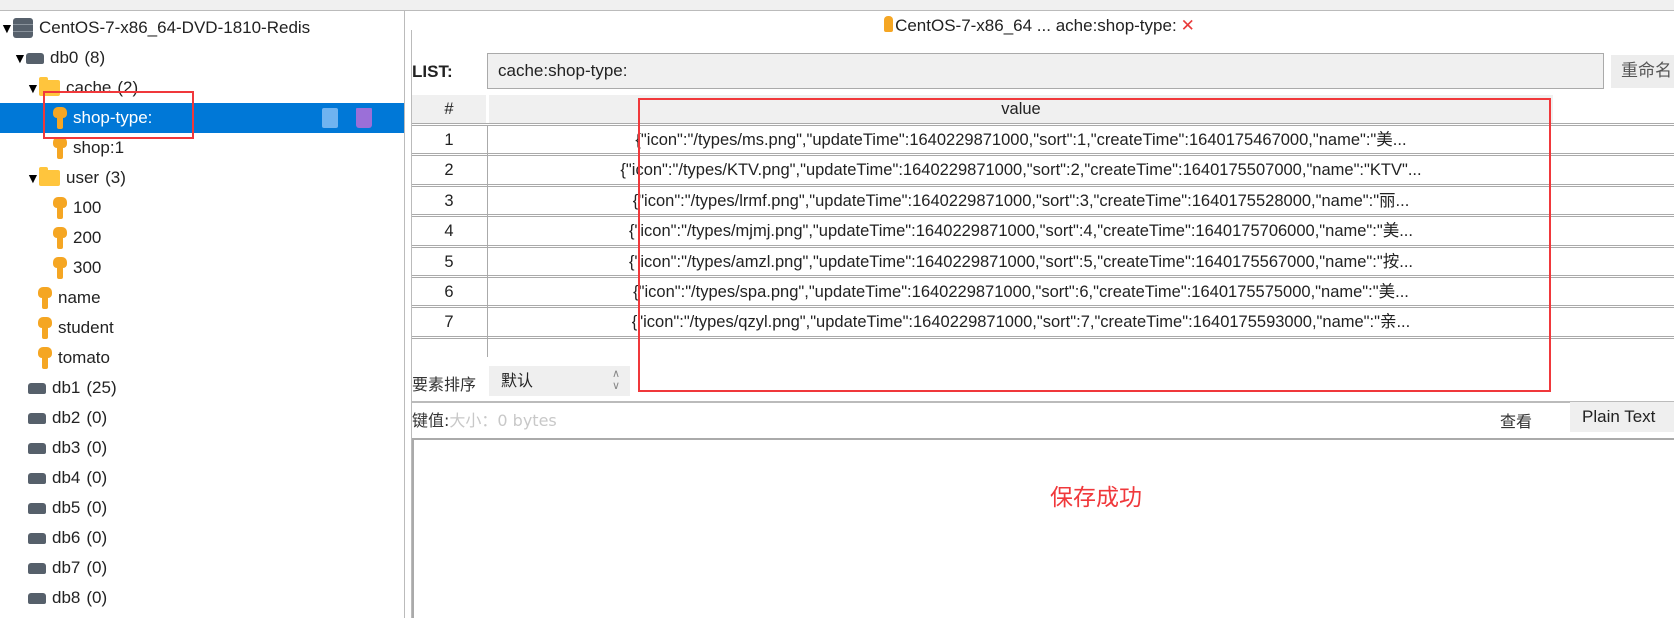 The image size is (1674, 618). Describe the element at coordinates (202, 508) in the screenshot. I see `tree-item-db: db5 (0)` at that location.